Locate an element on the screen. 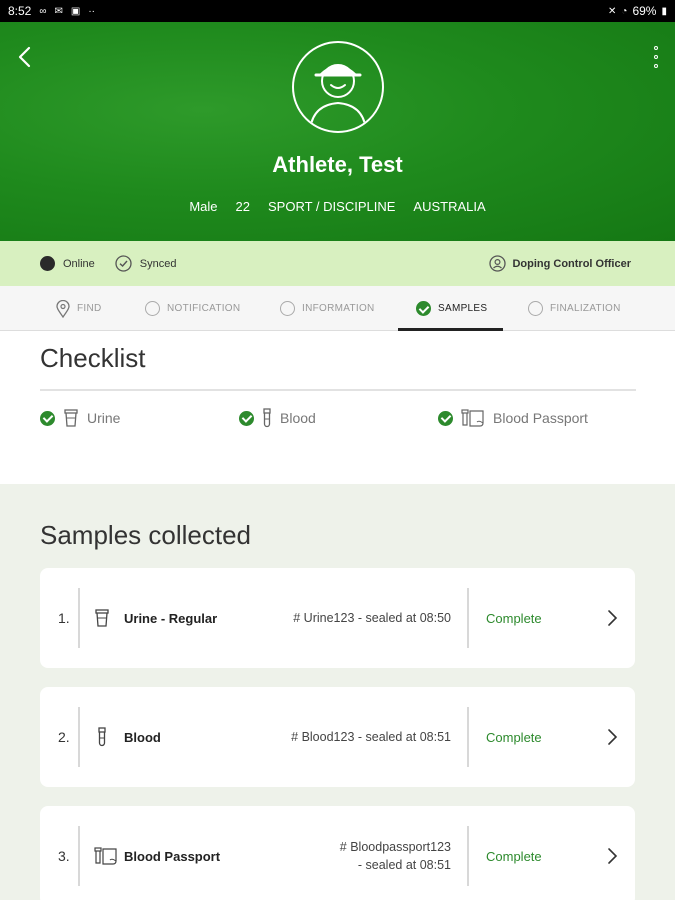 This screenshot has height=900, width=675. tab-information: INFORMATION is located at coordinates (327, 308).